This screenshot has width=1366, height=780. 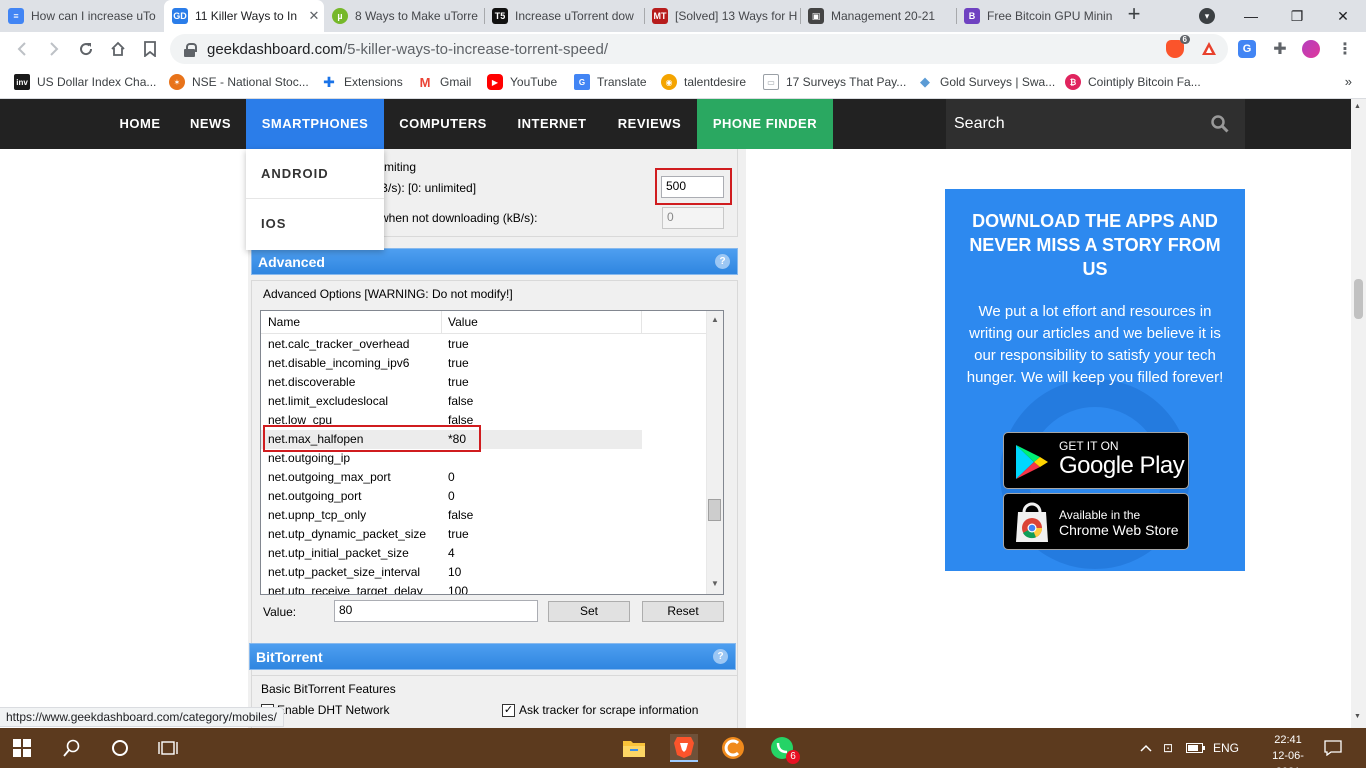 What do you see at coordinates (54, 49) in the screenshot?
I see `forward-button` at bounding box center [54, 49].